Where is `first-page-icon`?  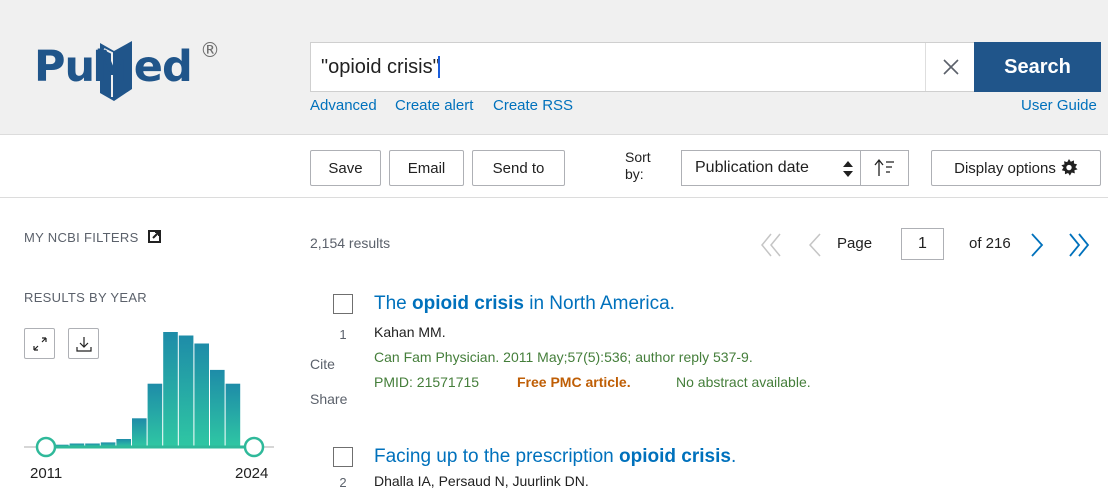 first-page-icon is located at coordinates (771, 245).